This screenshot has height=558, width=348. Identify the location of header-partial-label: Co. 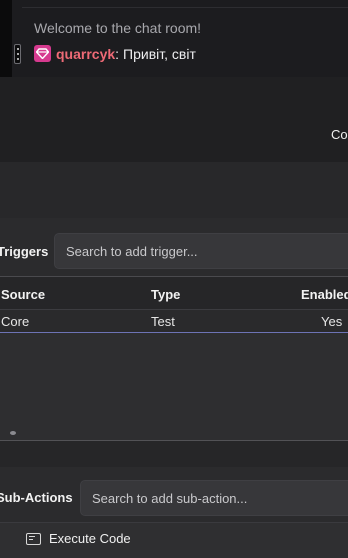
(339, 134).